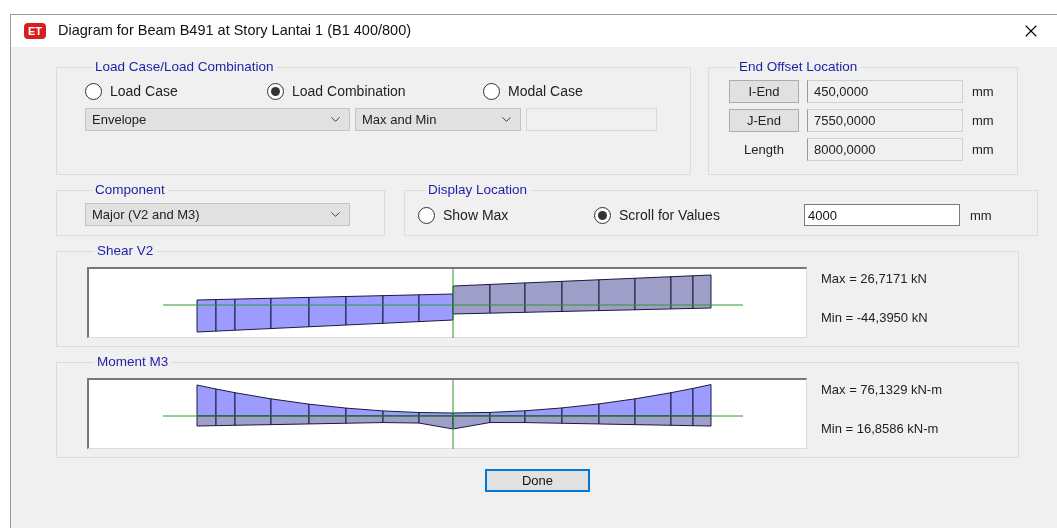 The height and width of the screenshot is (528, 1057). What do you see at coordinates (885, 92) in the screenshot?
I see `value-field: 450,0000` at bounding box center [885, 92].